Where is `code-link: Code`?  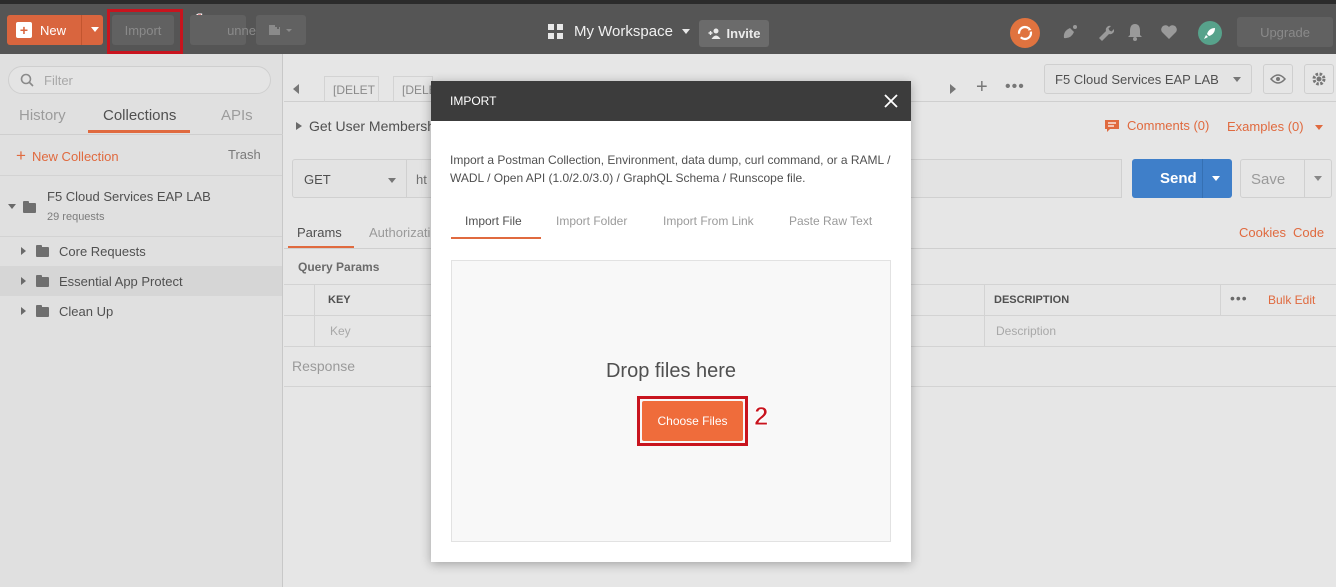
code-link: Code is located at coordinates (1308, 232).